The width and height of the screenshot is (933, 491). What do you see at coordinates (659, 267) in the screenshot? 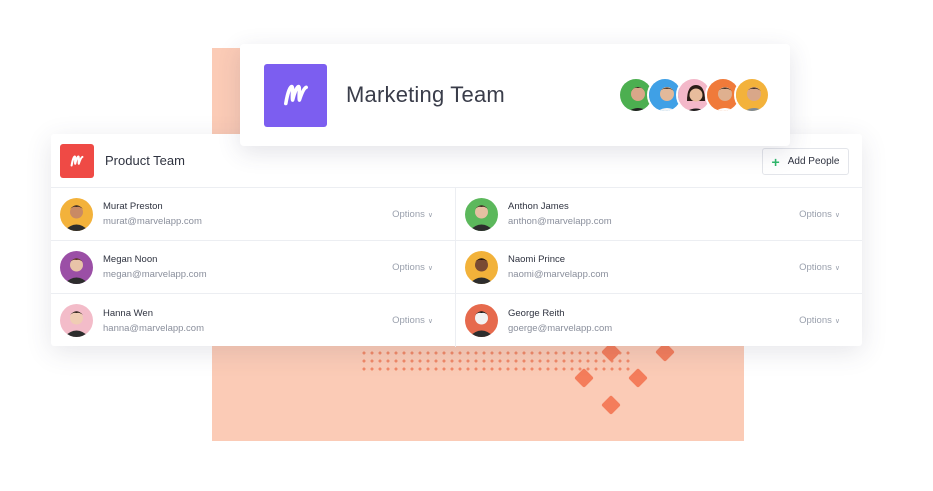
I see `list-item: Naomi Prince naomi@marvelapp.com Options ∨` at bounding box center [659, 267].